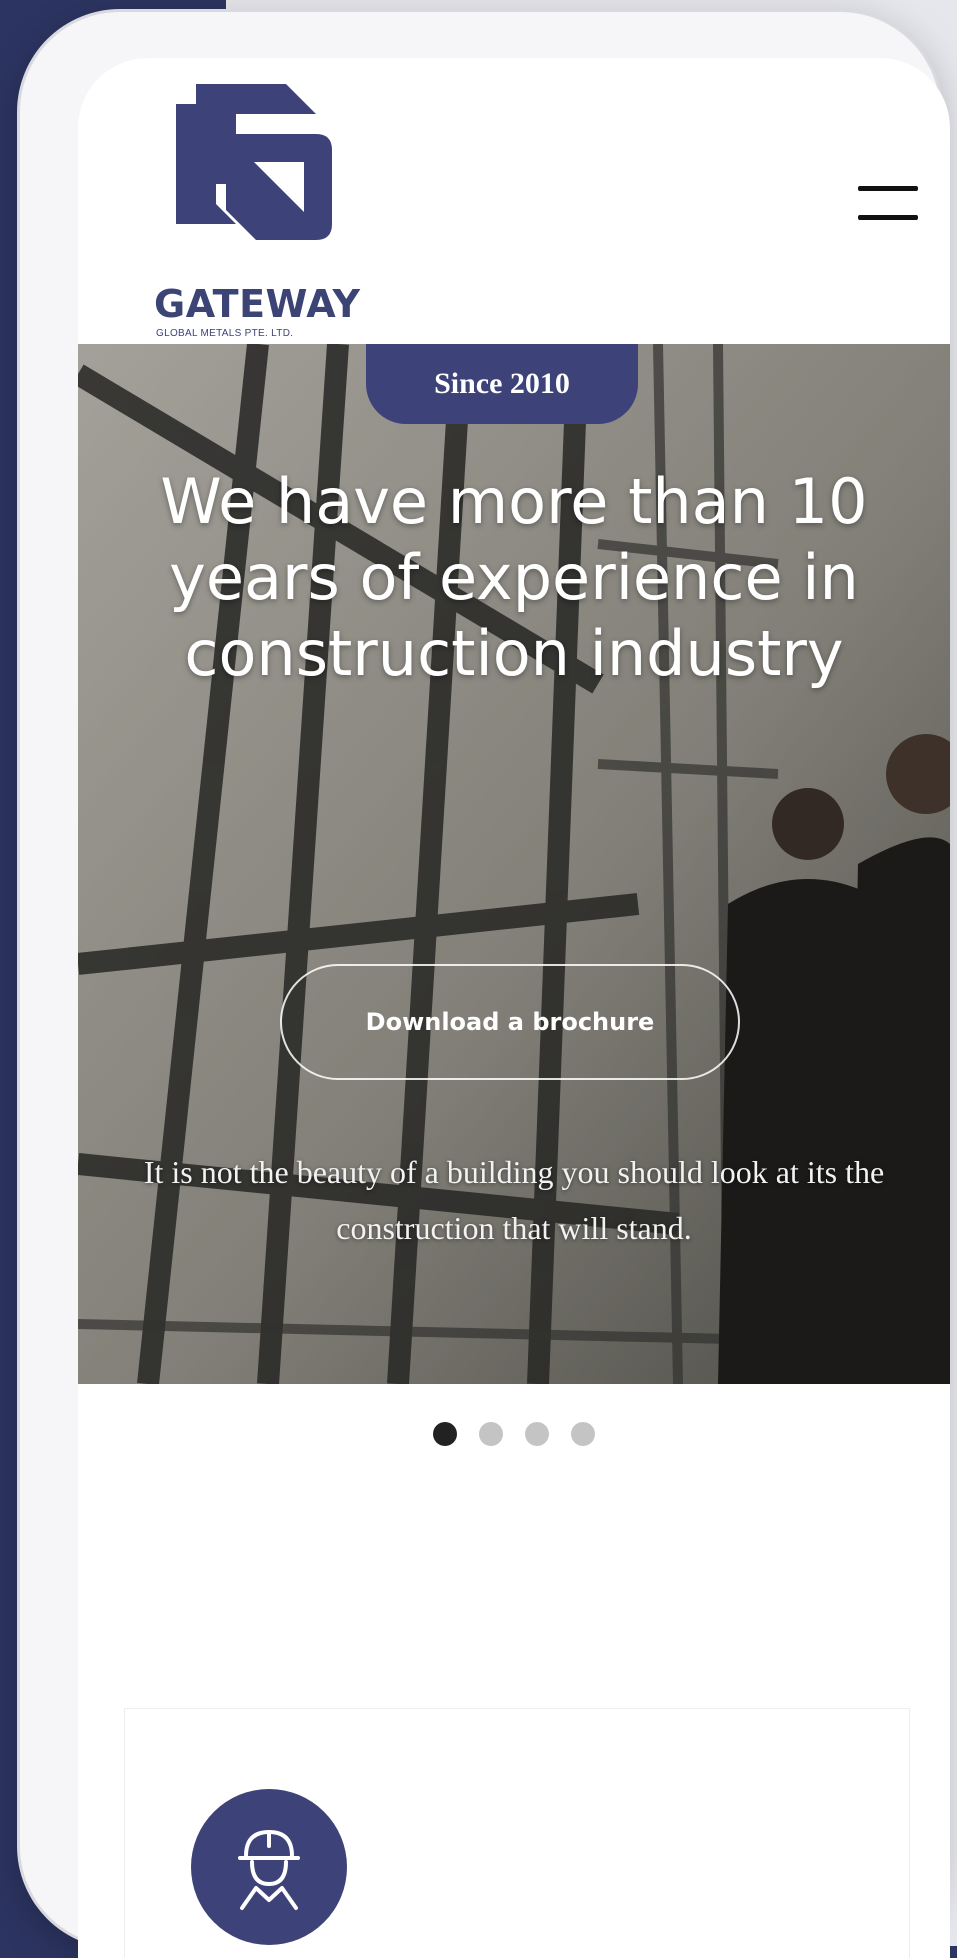 The height and width of the screenshot is (1958, 957). I want to click on service-card, so click(517, 1833).